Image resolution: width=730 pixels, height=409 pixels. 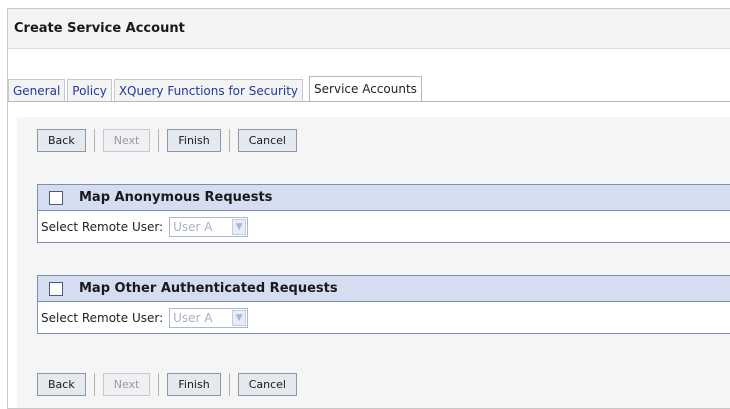 What do you see at coordinates (56, 197) in the screenshot?
I see `map-anonymous-requests-checkbox` at bounding box center [56, 197].